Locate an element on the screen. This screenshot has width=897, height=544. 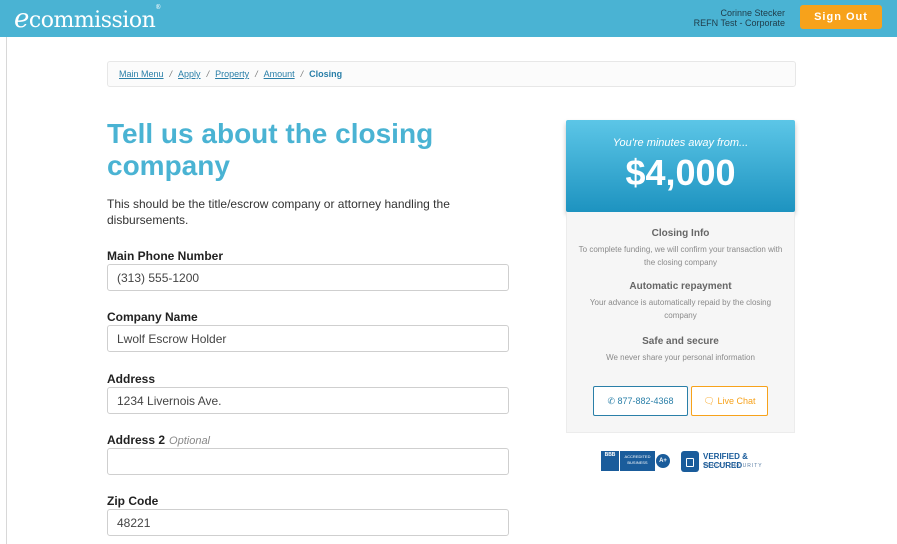
breadcrumb-apply: Apply is located at coordinates (189, 74).